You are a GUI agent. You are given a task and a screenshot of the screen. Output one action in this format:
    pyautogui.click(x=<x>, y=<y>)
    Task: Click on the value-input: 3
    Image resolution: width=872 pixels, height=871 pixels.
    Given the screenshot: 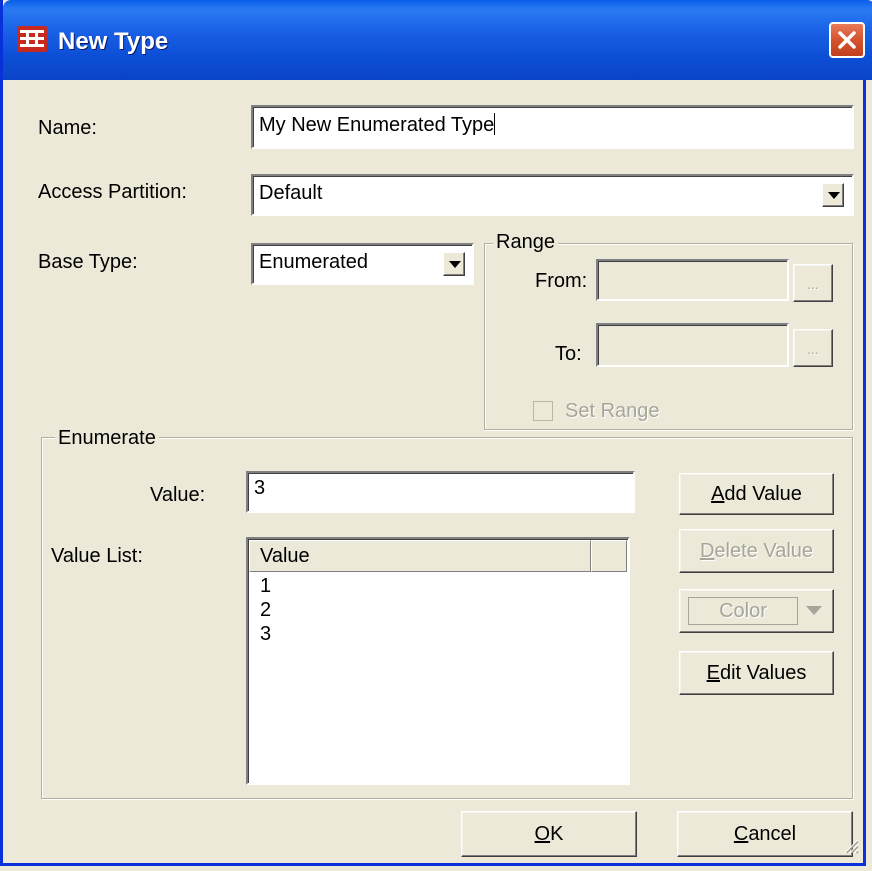 What is the action you would take?
    pyautogui.click(x=440, y=492)
    